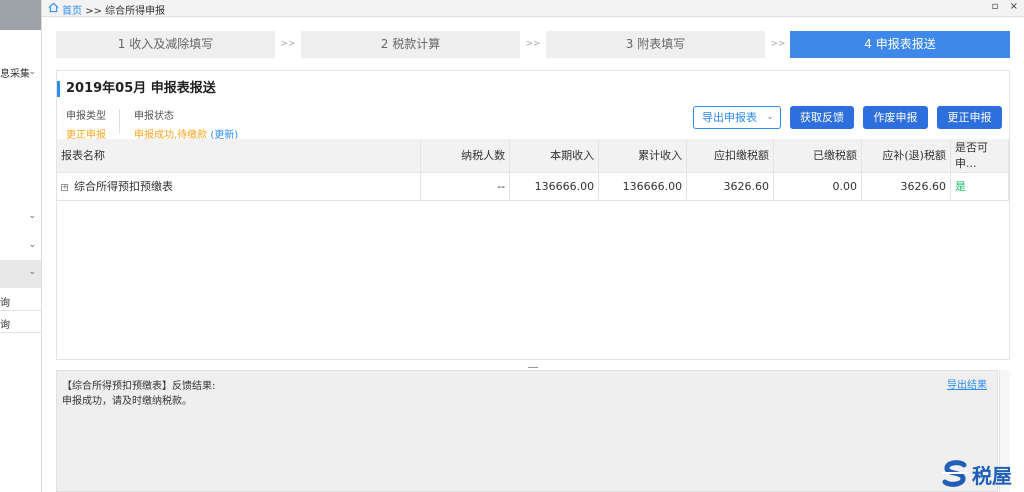 This screenshot has width=1024, height=492. Describe the element at coordinates (119, 121) in the screenshot. I see `divider` at that location.